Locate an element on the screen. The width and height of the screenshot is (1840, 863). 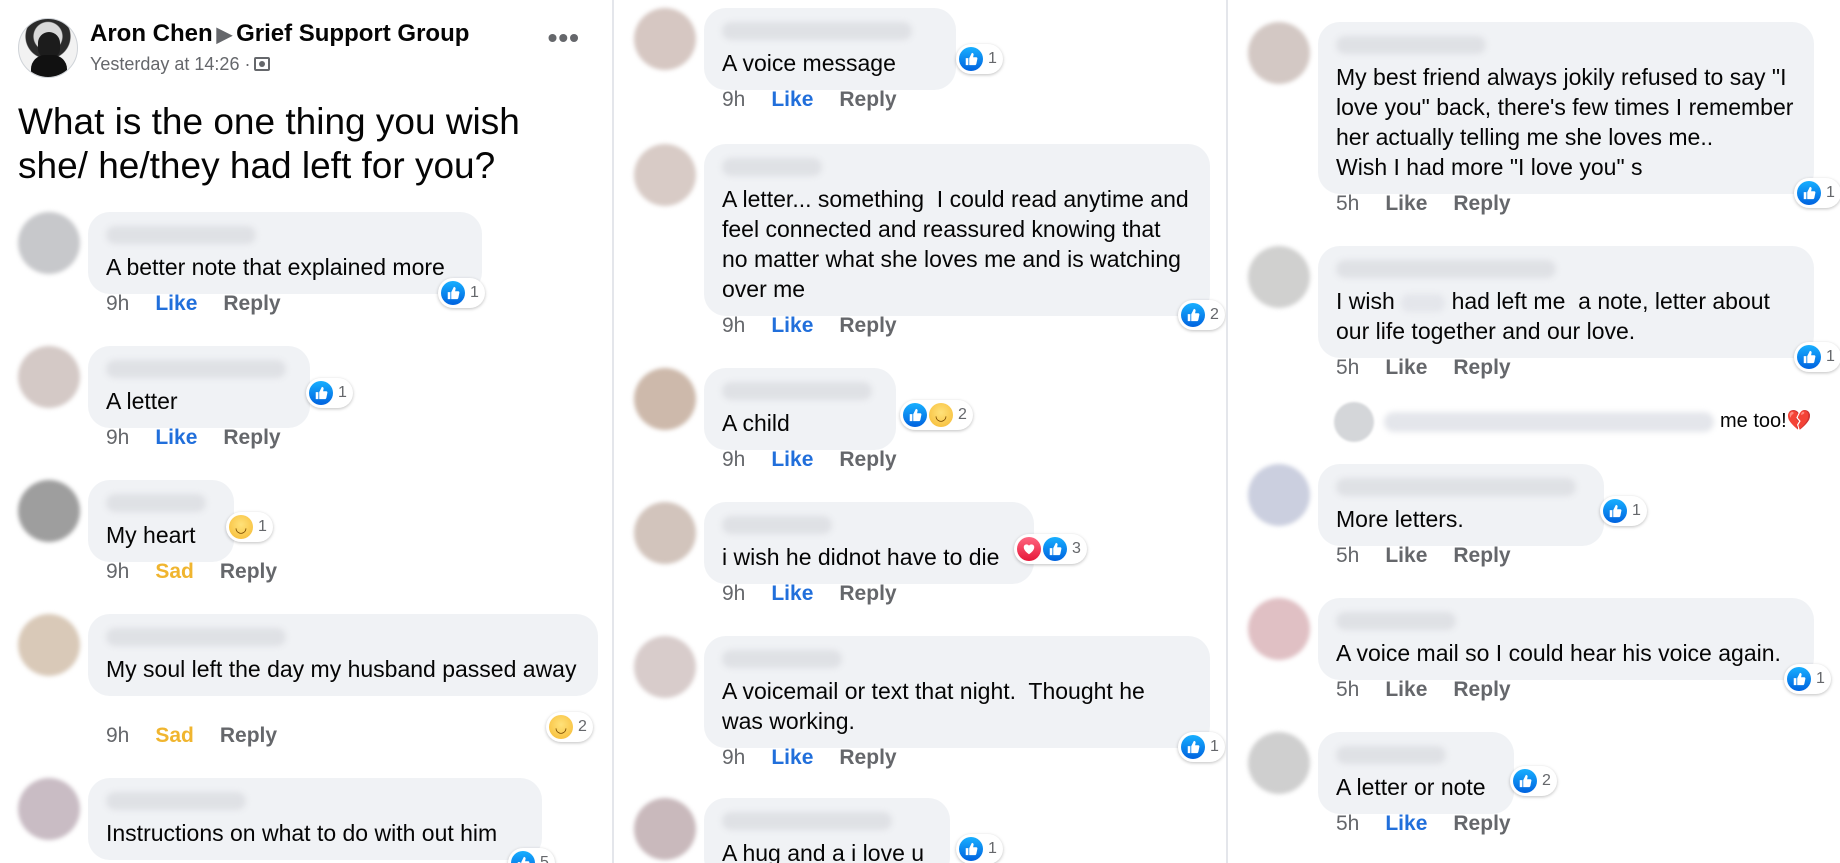
sad-reaction-icon: ◡ is located at coordinates (241, 527).